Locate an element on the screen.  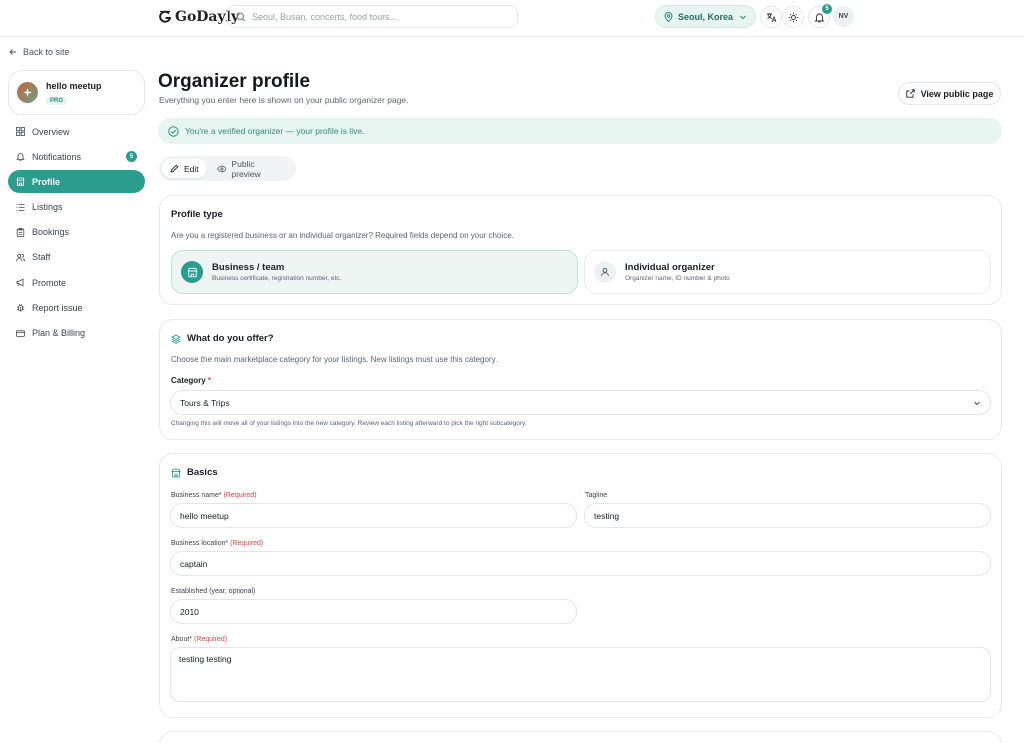
organizer-card: hello meetup PRO is located at coordinates (76, 92).